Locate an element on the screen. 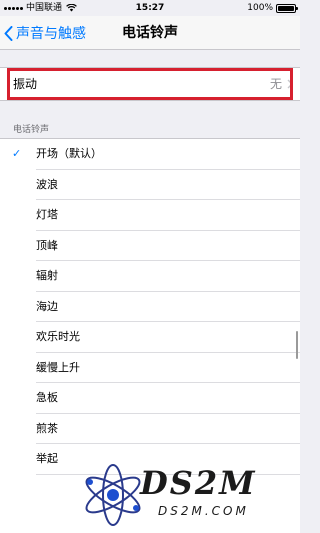 Image resolution: width=320 pixels, height=533 pixels. ringtone-name: 急板 is located at coordinates (47, 397).